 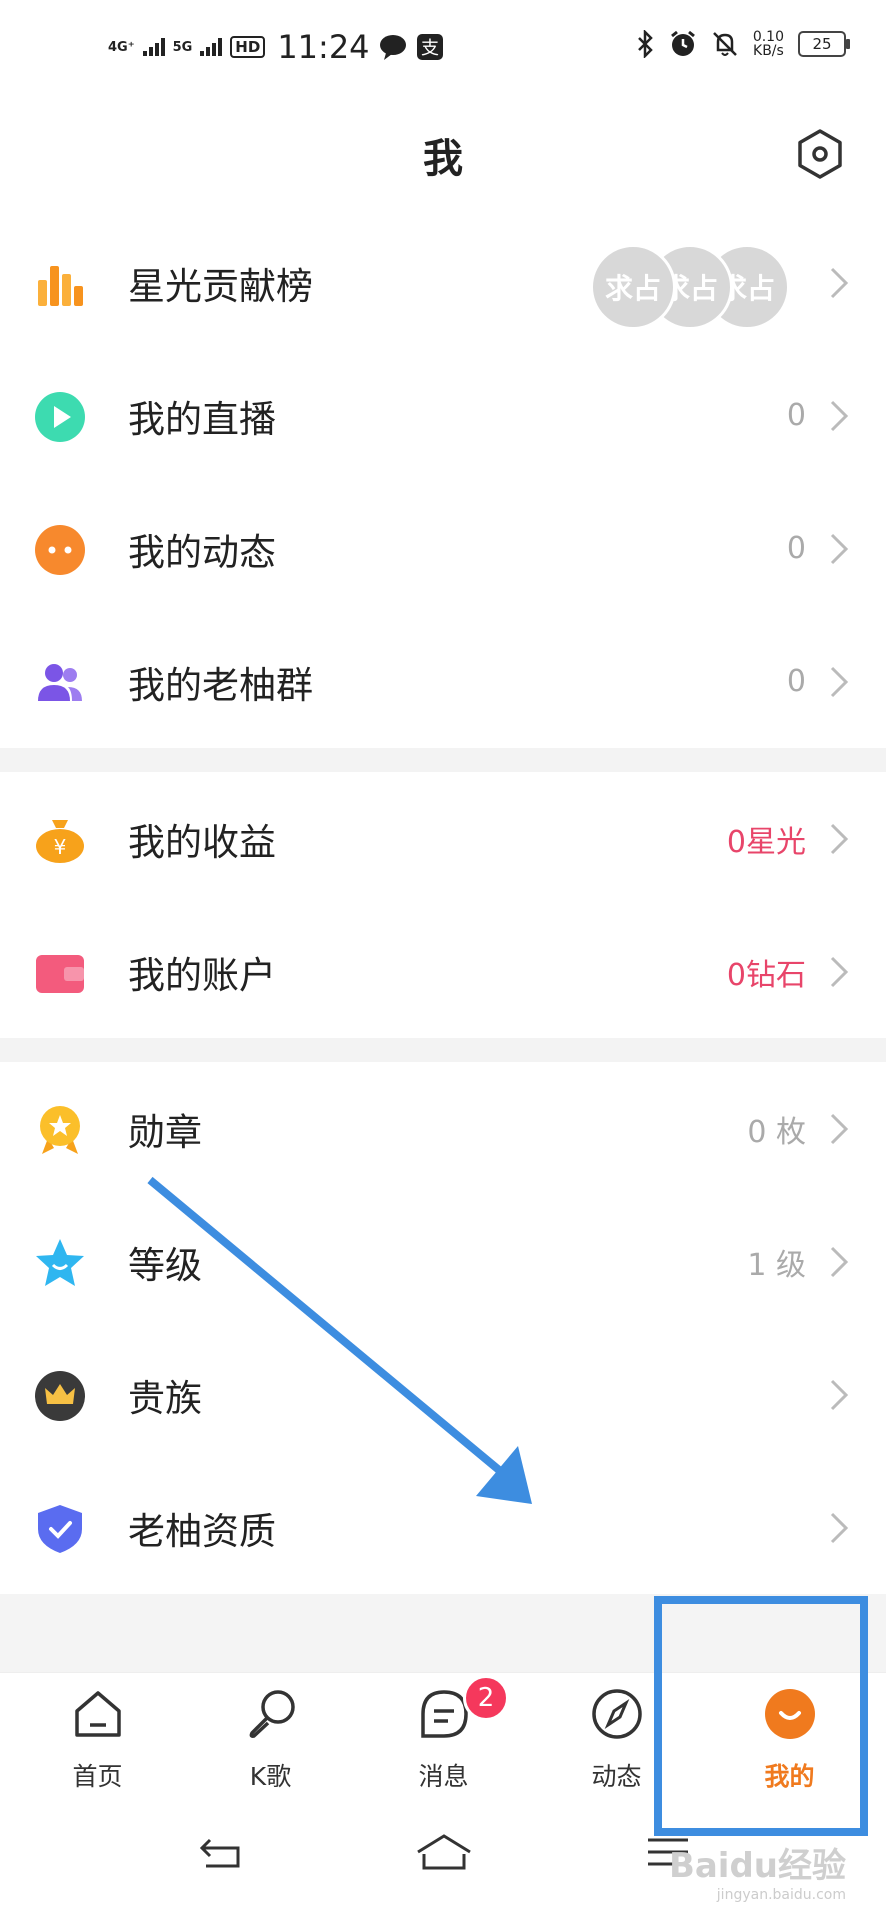 What do you see at coordinates (202, 842) in the screenshot?
I see `row-label: 我的收益` at bounding box center [202, 842].